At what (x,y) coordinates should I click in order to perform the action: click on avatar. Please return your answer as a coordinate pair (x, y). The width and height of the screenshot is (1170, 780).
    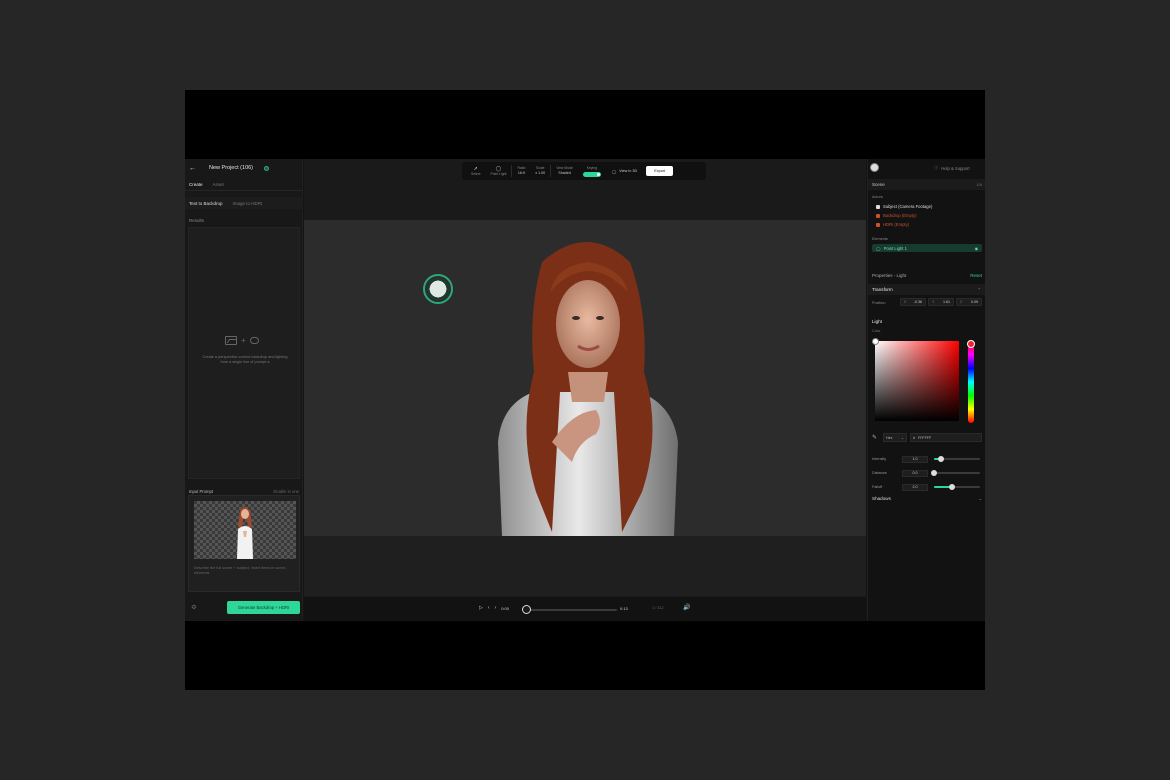
    Looking at the image, I should click on (874, 167).